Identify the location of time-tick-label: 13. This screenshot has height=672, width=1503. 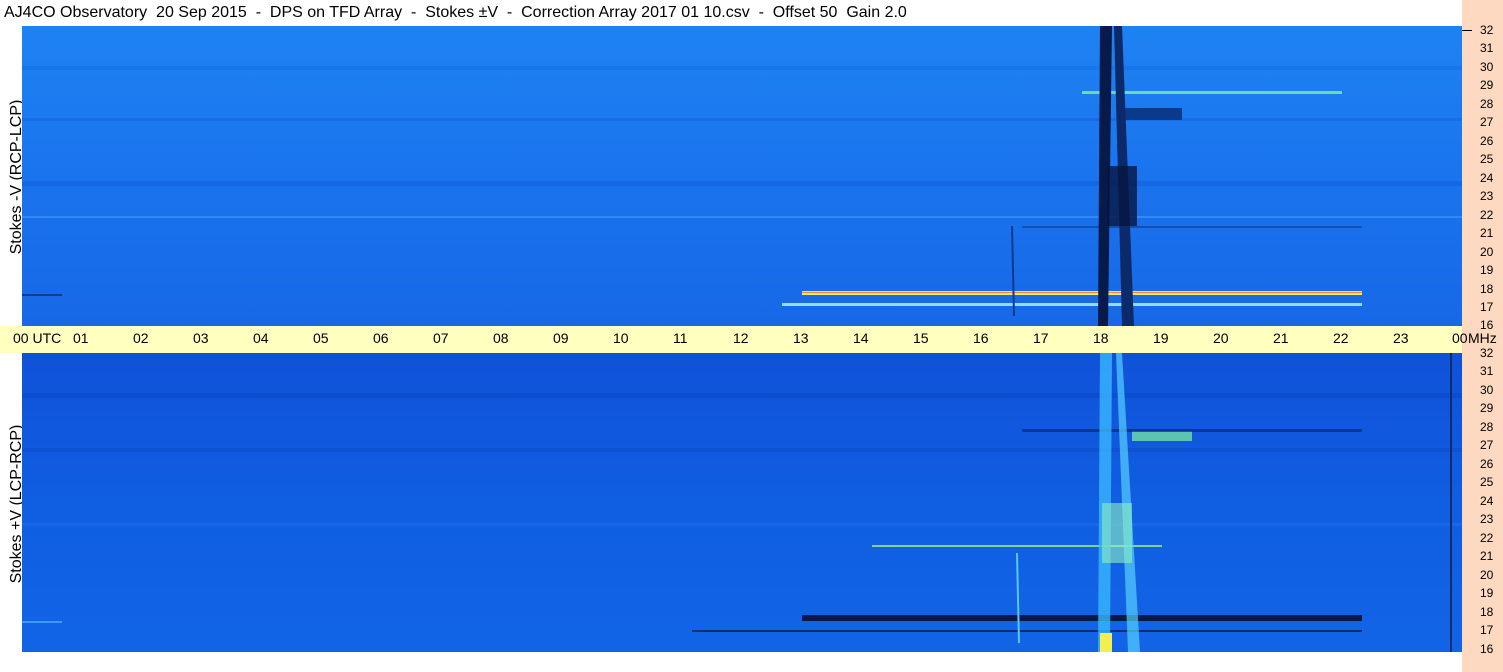
(801, 338).